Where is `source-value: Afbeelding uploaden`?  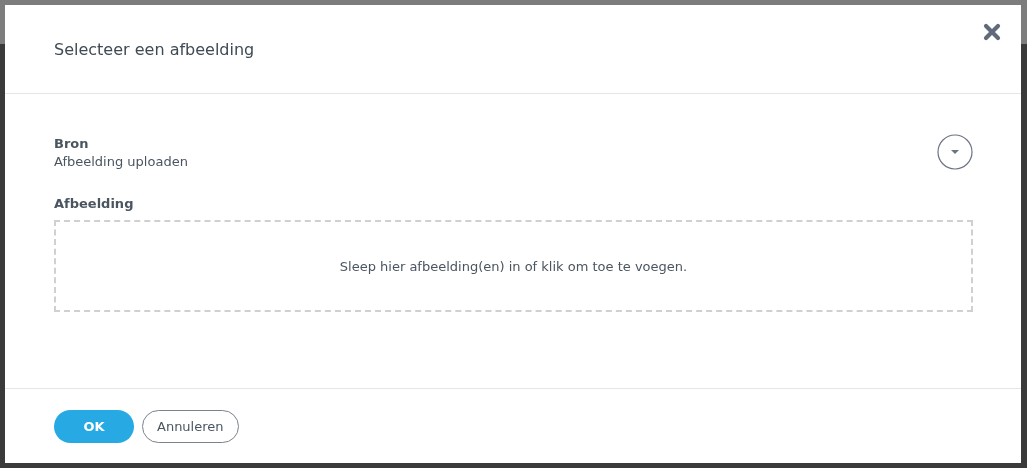
source-value: Afbeelding uploaden is located at coordinates (121, 161).